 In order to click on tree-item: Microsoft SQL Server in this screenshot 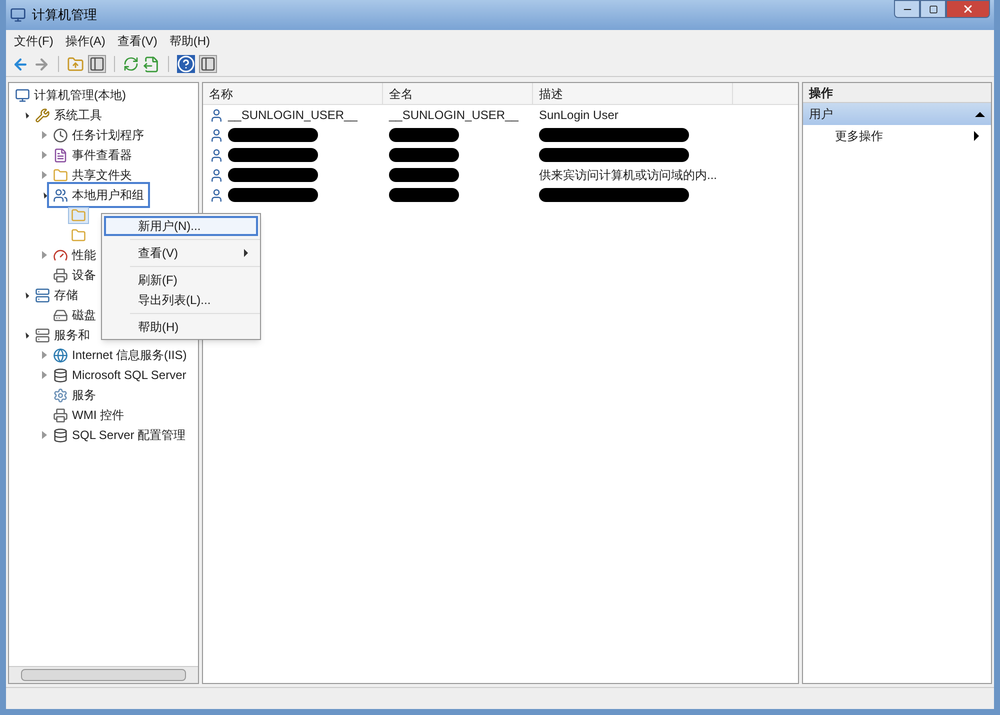, I will do `click(120, 375)`.